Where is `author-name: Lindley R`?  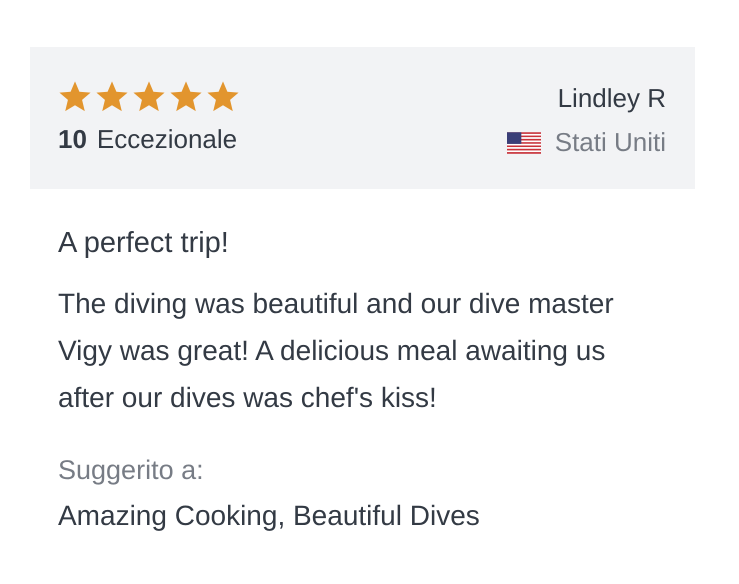
author-name: Lindley R is located at coordinates (612, 98).